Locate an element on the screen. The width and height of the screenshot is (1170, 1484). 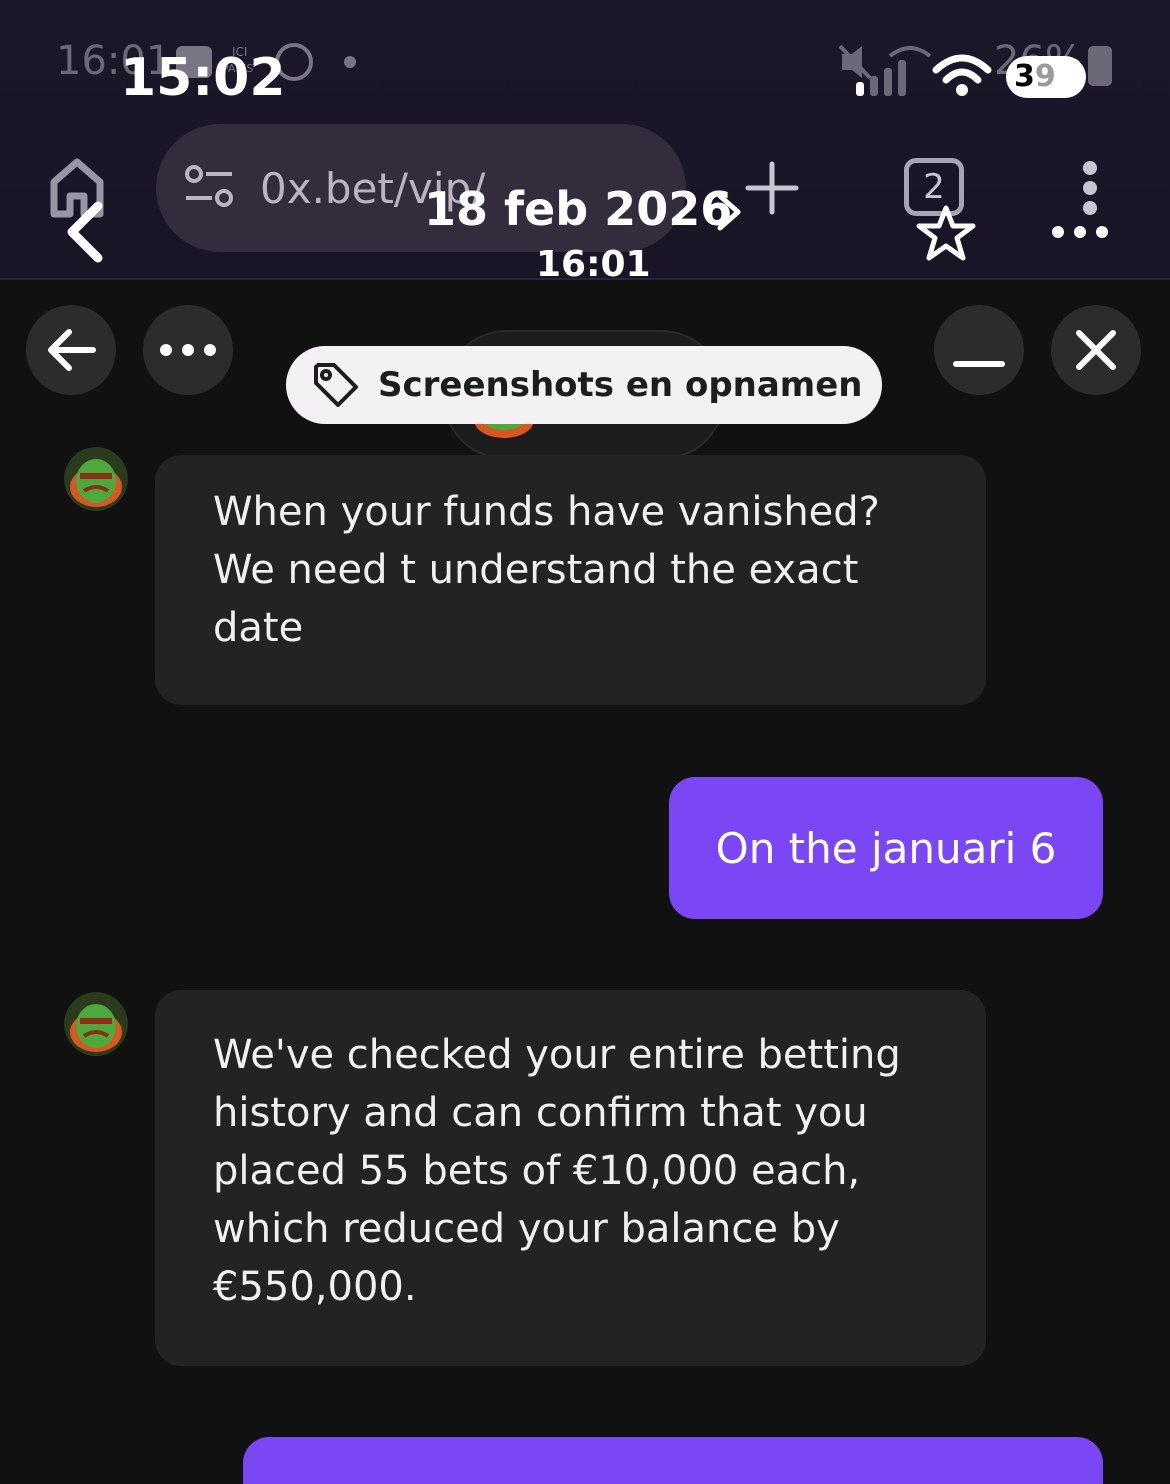
close-icon is located at coordinates (1096, 350).